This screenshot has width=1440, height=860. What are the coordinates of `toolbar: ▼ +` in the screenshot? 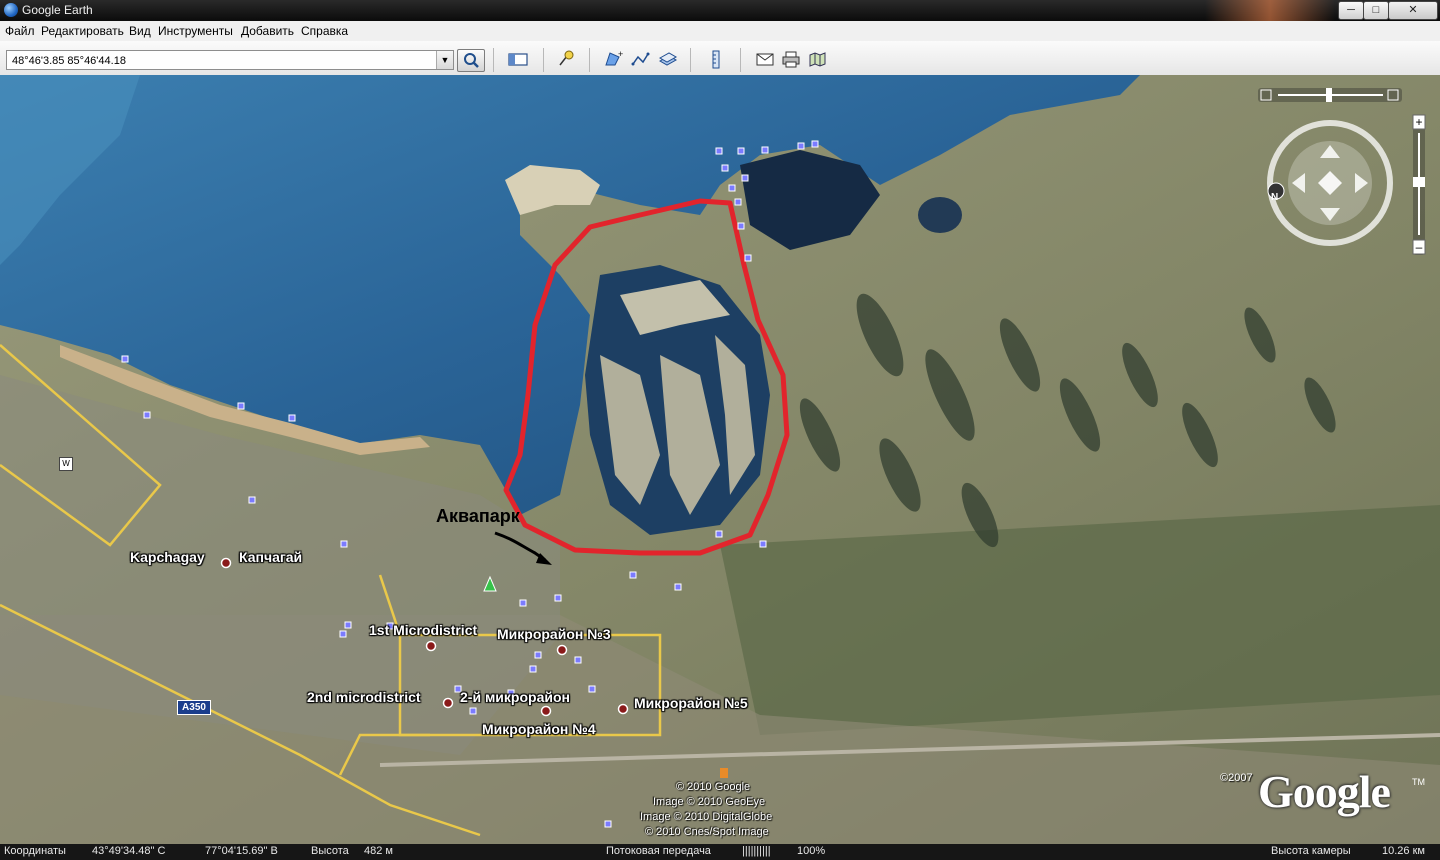 It's located at (720, 58).